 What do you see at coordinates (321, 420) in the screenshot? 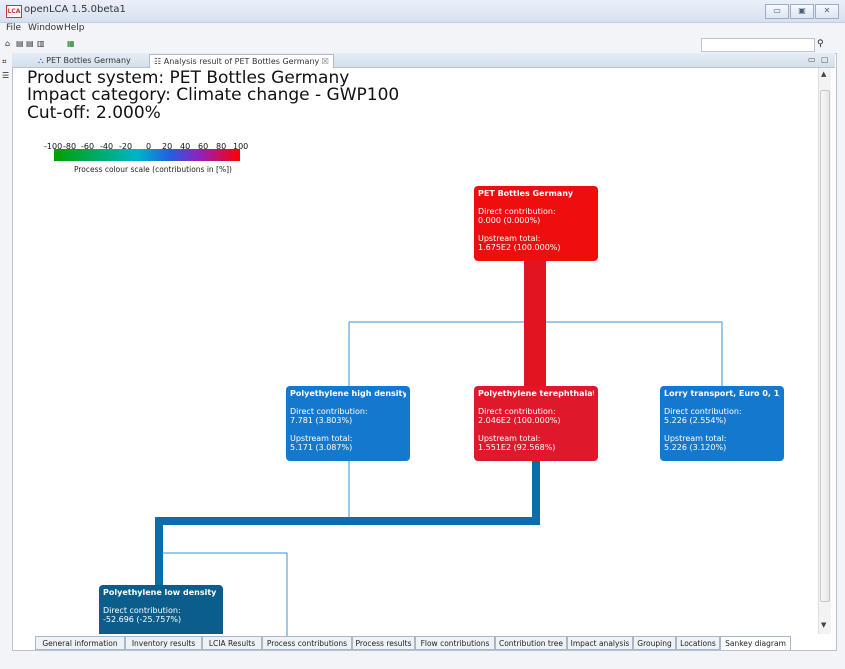
I see `node-direct-value: 7.781 (3.803%)` at bounding box center [321, 420].